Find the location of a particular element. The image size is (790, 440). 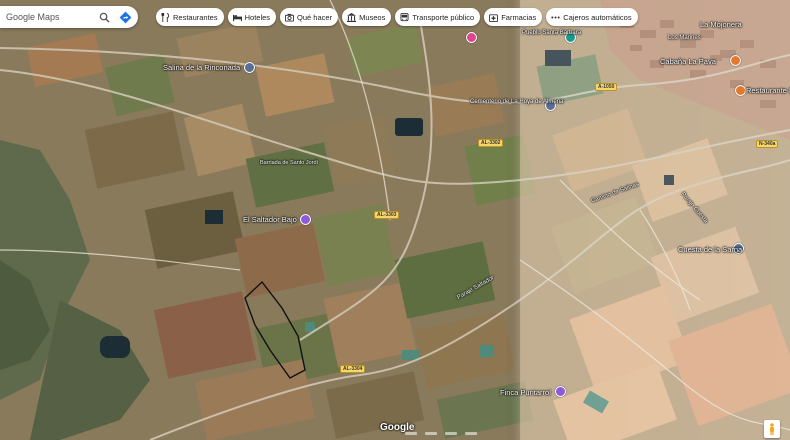

place-marker-landmark-icon is located at coordinates (249, 67).